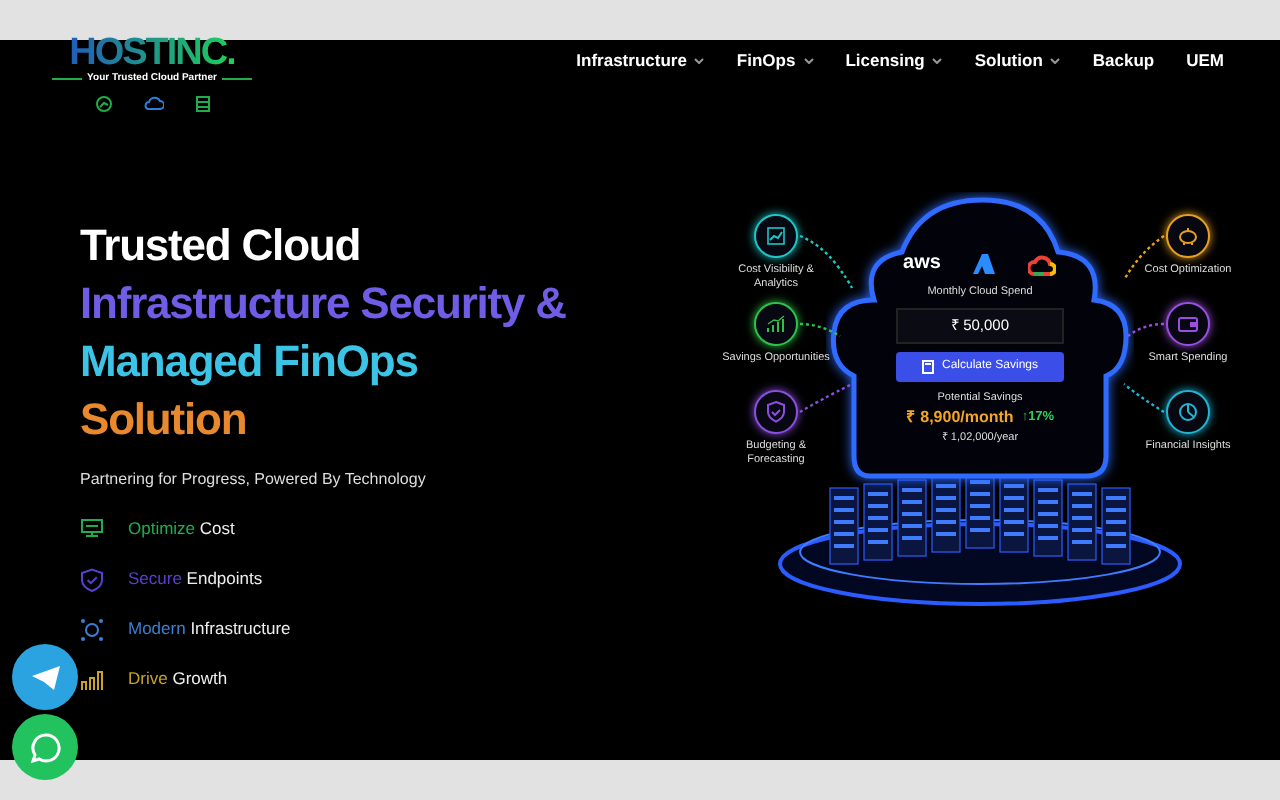 Image resolution: width=1280 pixels, height=800 pixels. Describe the element at coordinates (1017, 61) in the screenshot. I see `nav-link: Solution` at that location.